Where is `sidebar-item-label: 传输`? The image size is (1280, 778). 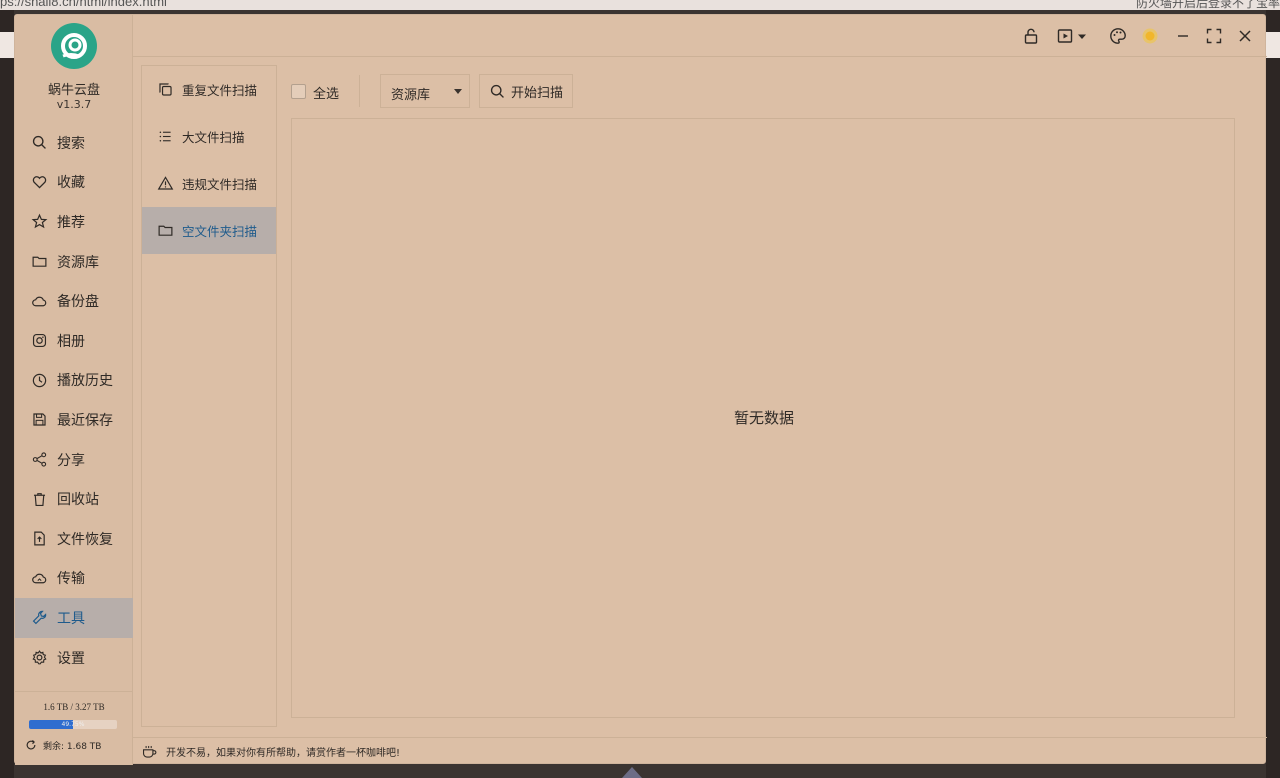 sidebar-item-label: 传输 is located at coordinates (71, 579).